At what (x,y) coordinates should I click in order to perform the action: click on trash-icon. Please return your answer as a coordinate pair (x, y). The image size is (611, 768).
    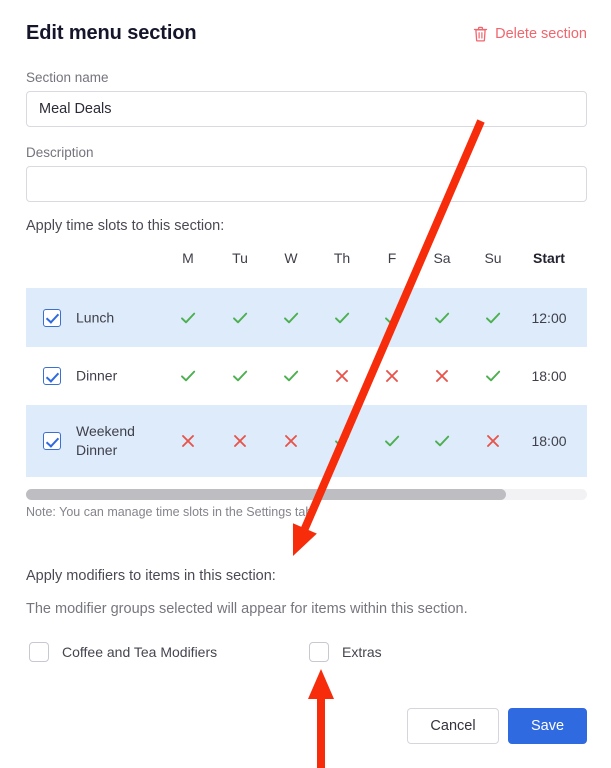
    Looking at the image, I should click on (480, 34).